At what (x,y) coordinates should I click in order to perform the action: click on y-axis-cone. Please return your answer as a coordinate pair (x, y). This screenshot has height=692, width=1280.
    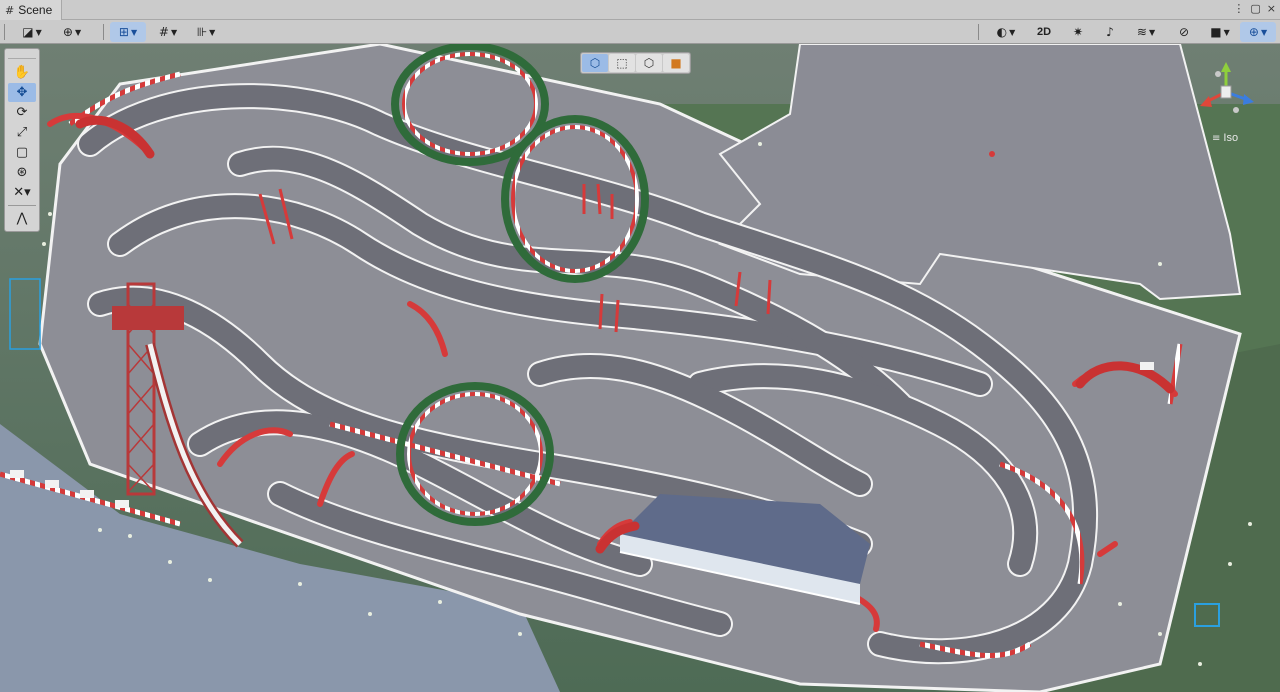
    Looking at the image, I should click on (1226, 67).